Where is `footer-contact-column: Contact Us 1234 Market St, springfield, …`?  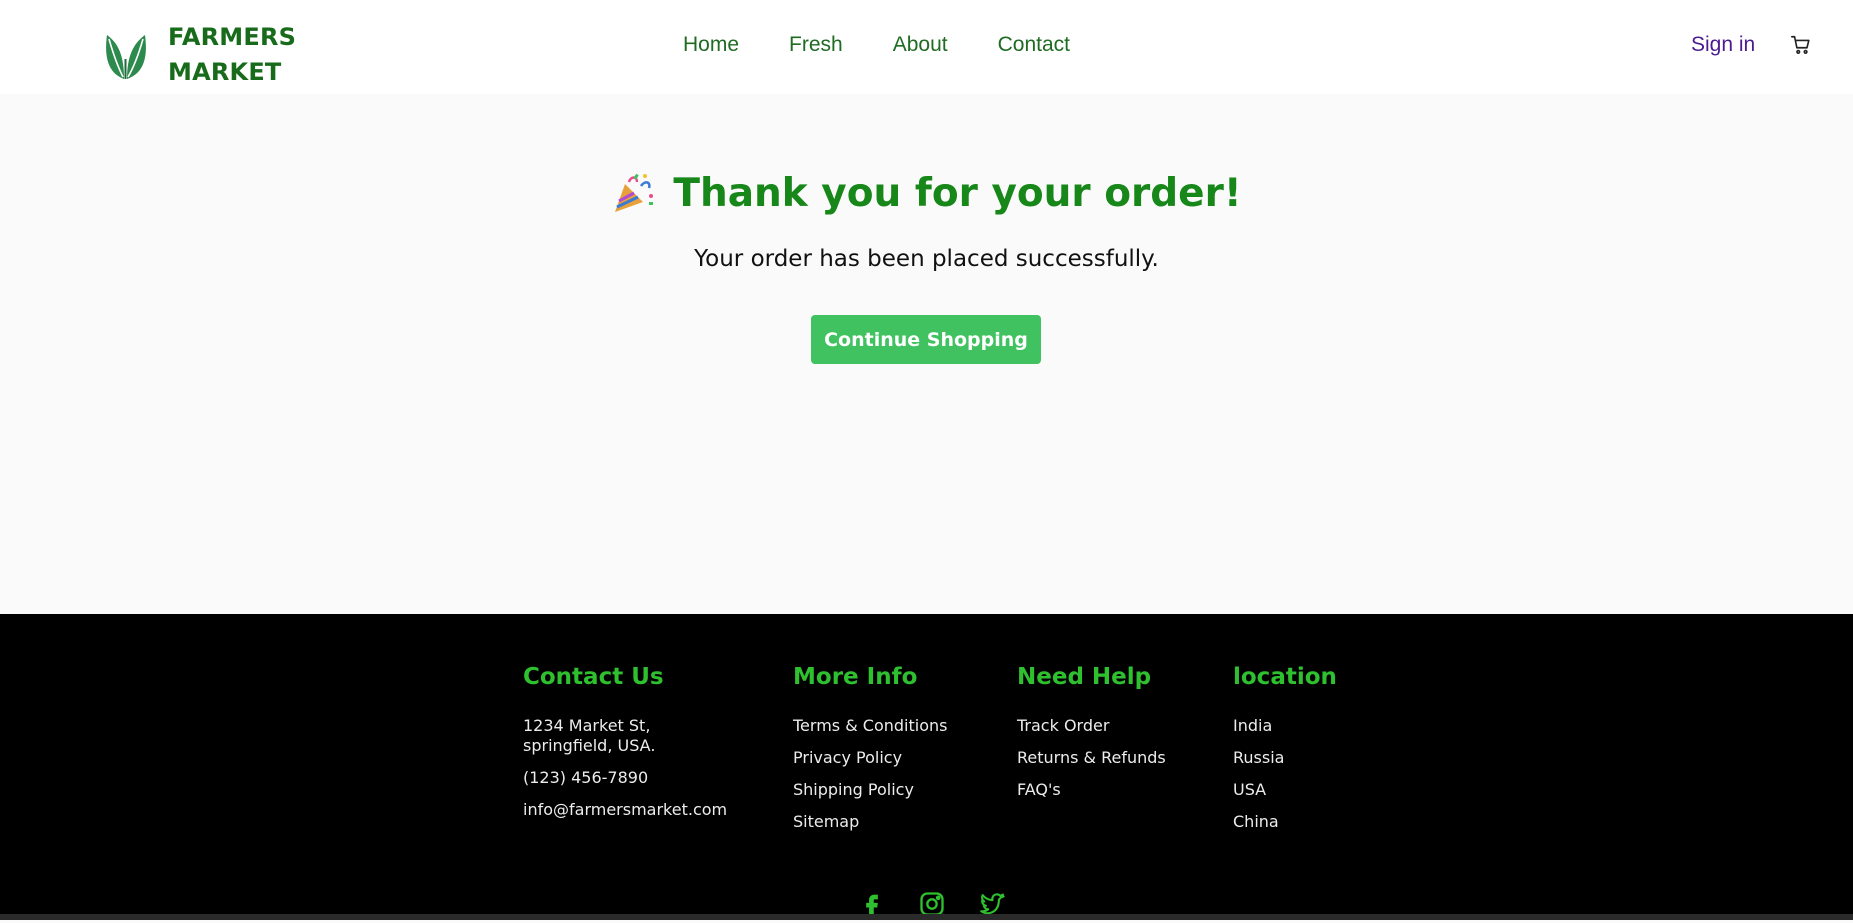
footer-contact-column: Contact Us 1234 Market St, springfield, … is located at coordinates (638, 748).